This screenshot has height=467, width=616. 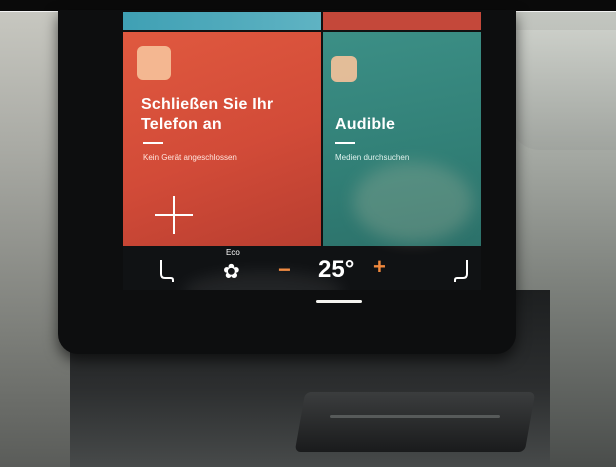 What do you see at coordinates (345, 143) in the screenshot?
I see `audible-tile-divider` at bounding box center [345, 143].